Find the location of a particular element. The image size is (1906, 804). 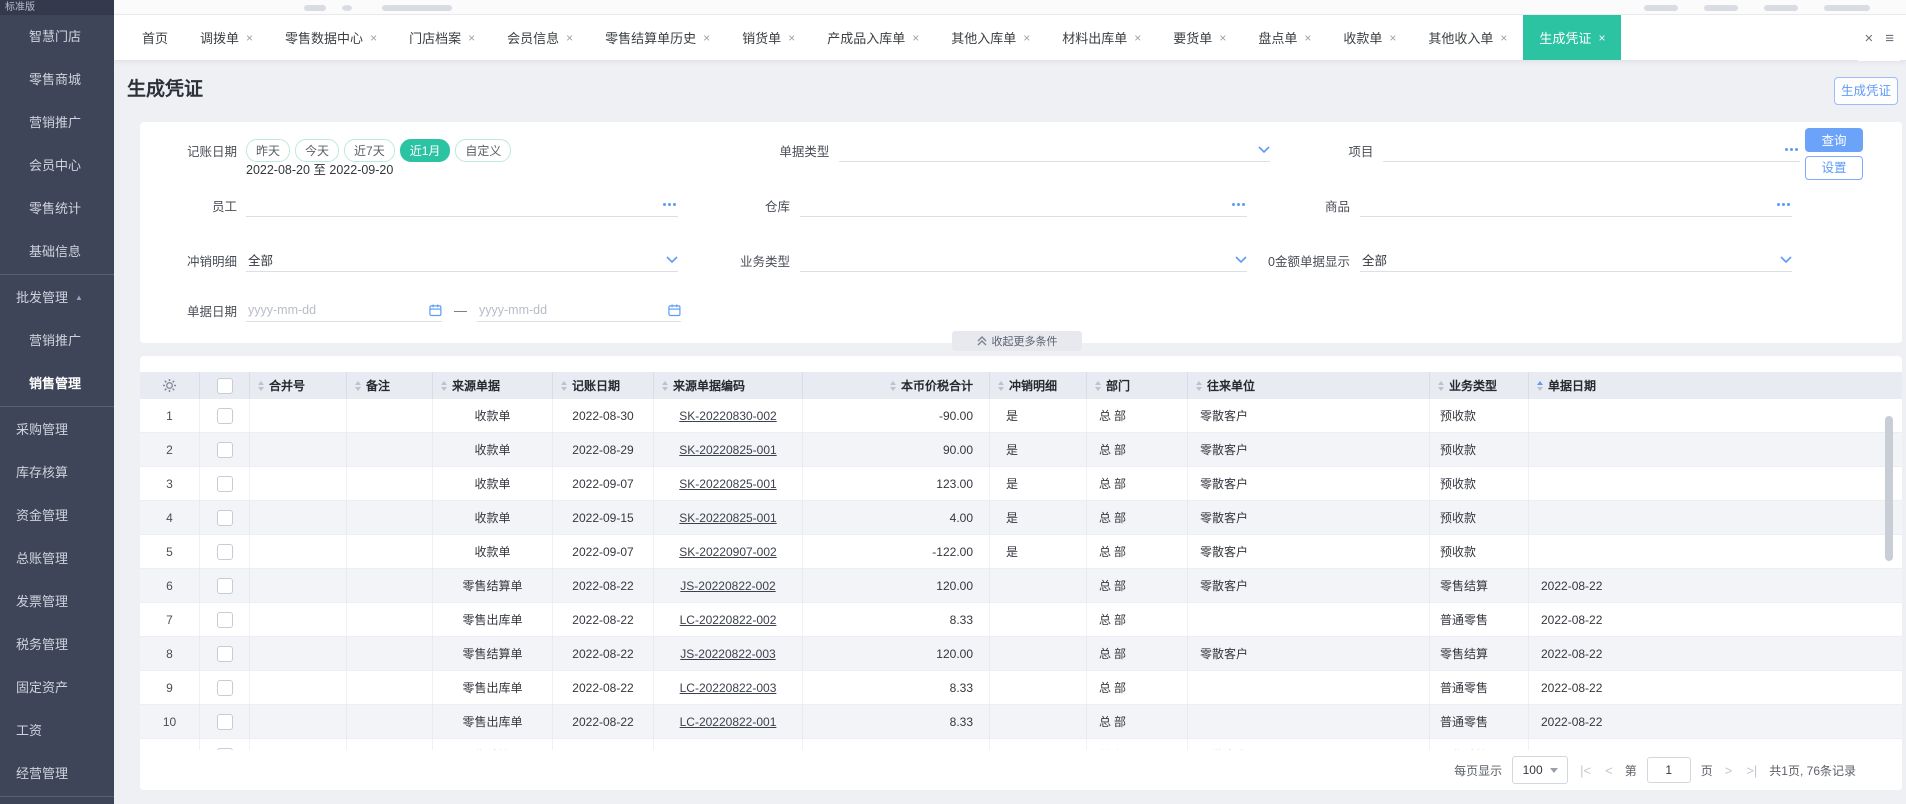

source-doc-code-link: LC-20220822-002 is located at coordinates (728, 620).